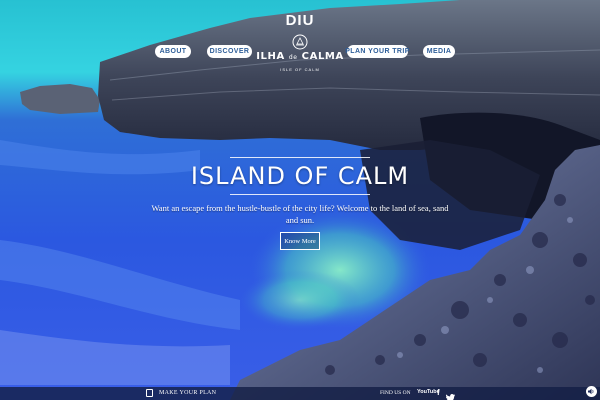  I want to click on emblem-icon, so click(300, 42).